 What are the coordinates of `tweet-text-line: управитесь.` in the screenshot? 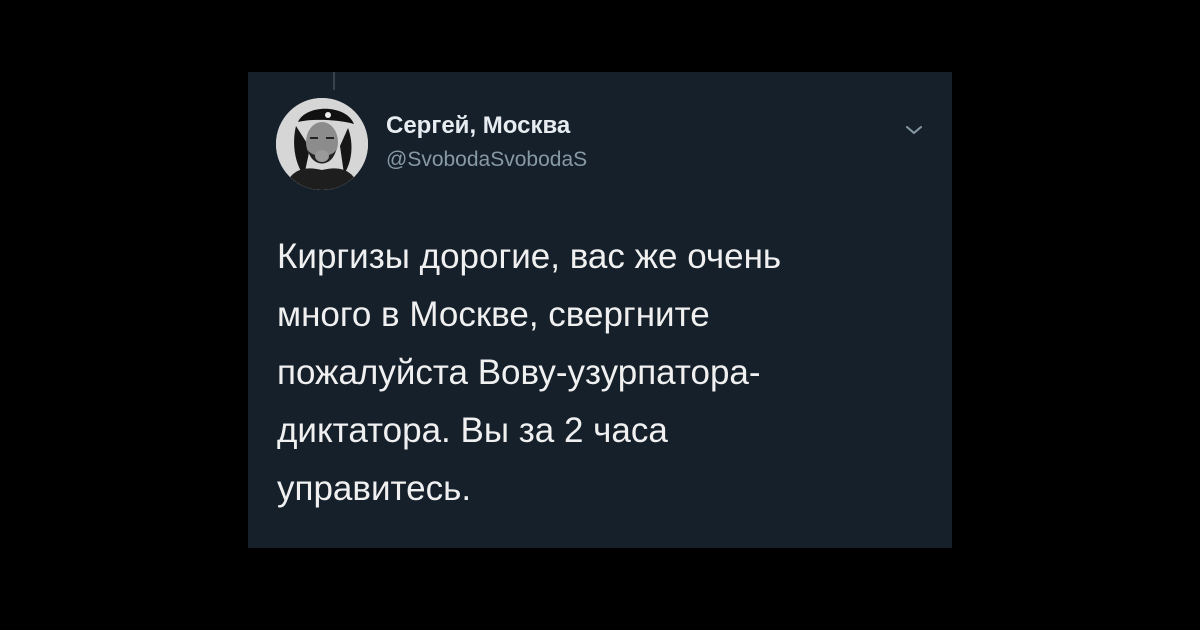 It's located at (374, 488).